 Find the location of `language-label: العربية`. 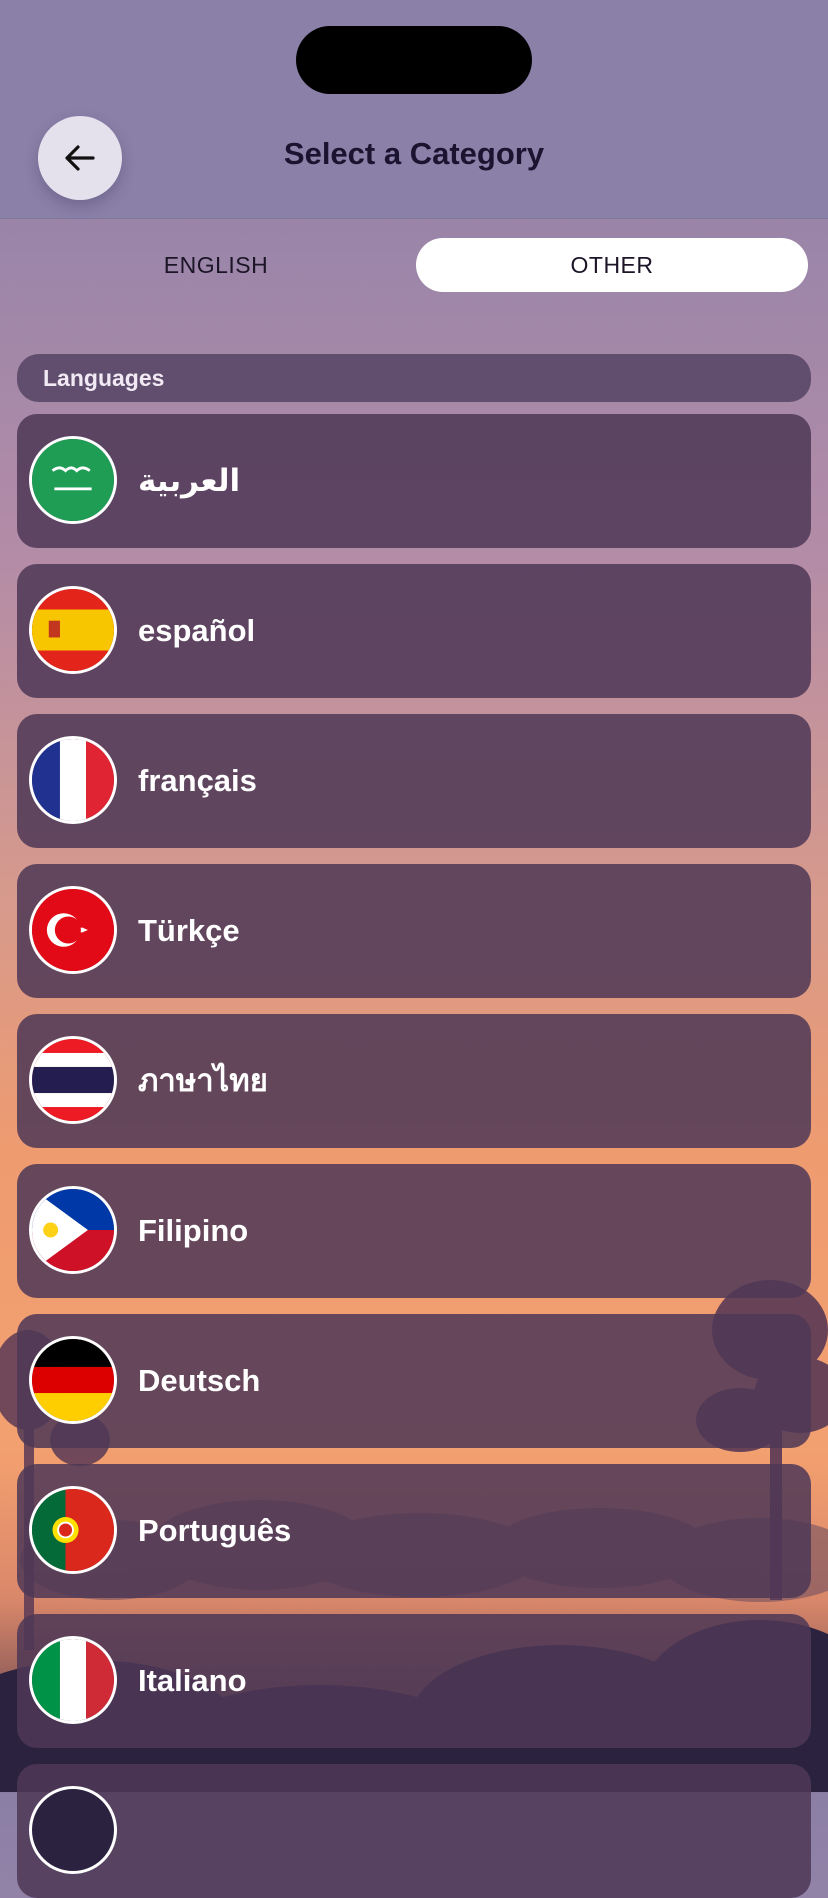

language-label: العربية is located at coordinates (189, 480).